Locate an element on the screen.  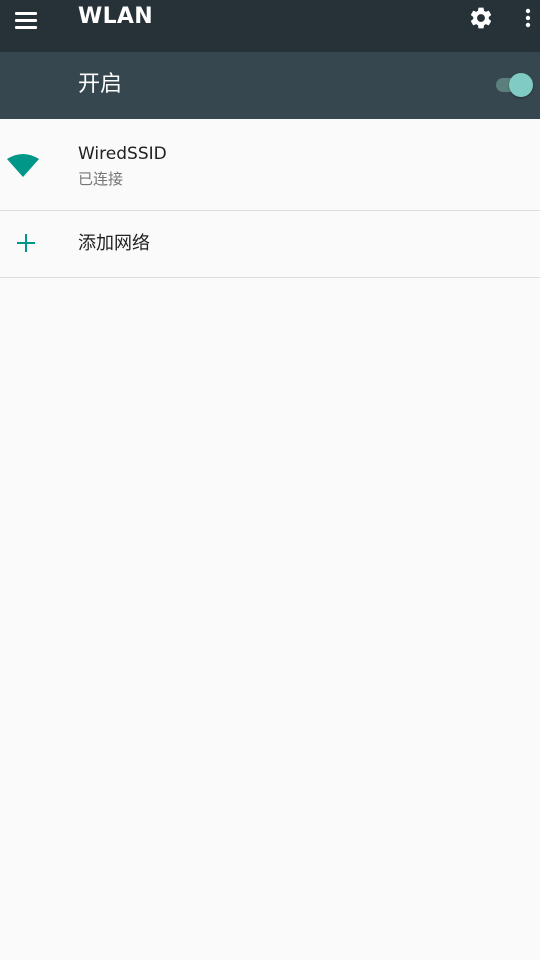
plus-icon is located at coordinates (26, 243).